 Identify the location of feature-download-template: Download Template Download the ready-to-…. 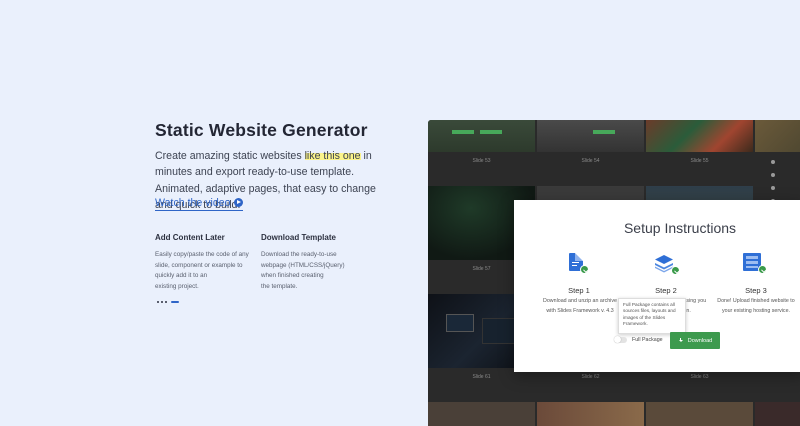
(311, 262).